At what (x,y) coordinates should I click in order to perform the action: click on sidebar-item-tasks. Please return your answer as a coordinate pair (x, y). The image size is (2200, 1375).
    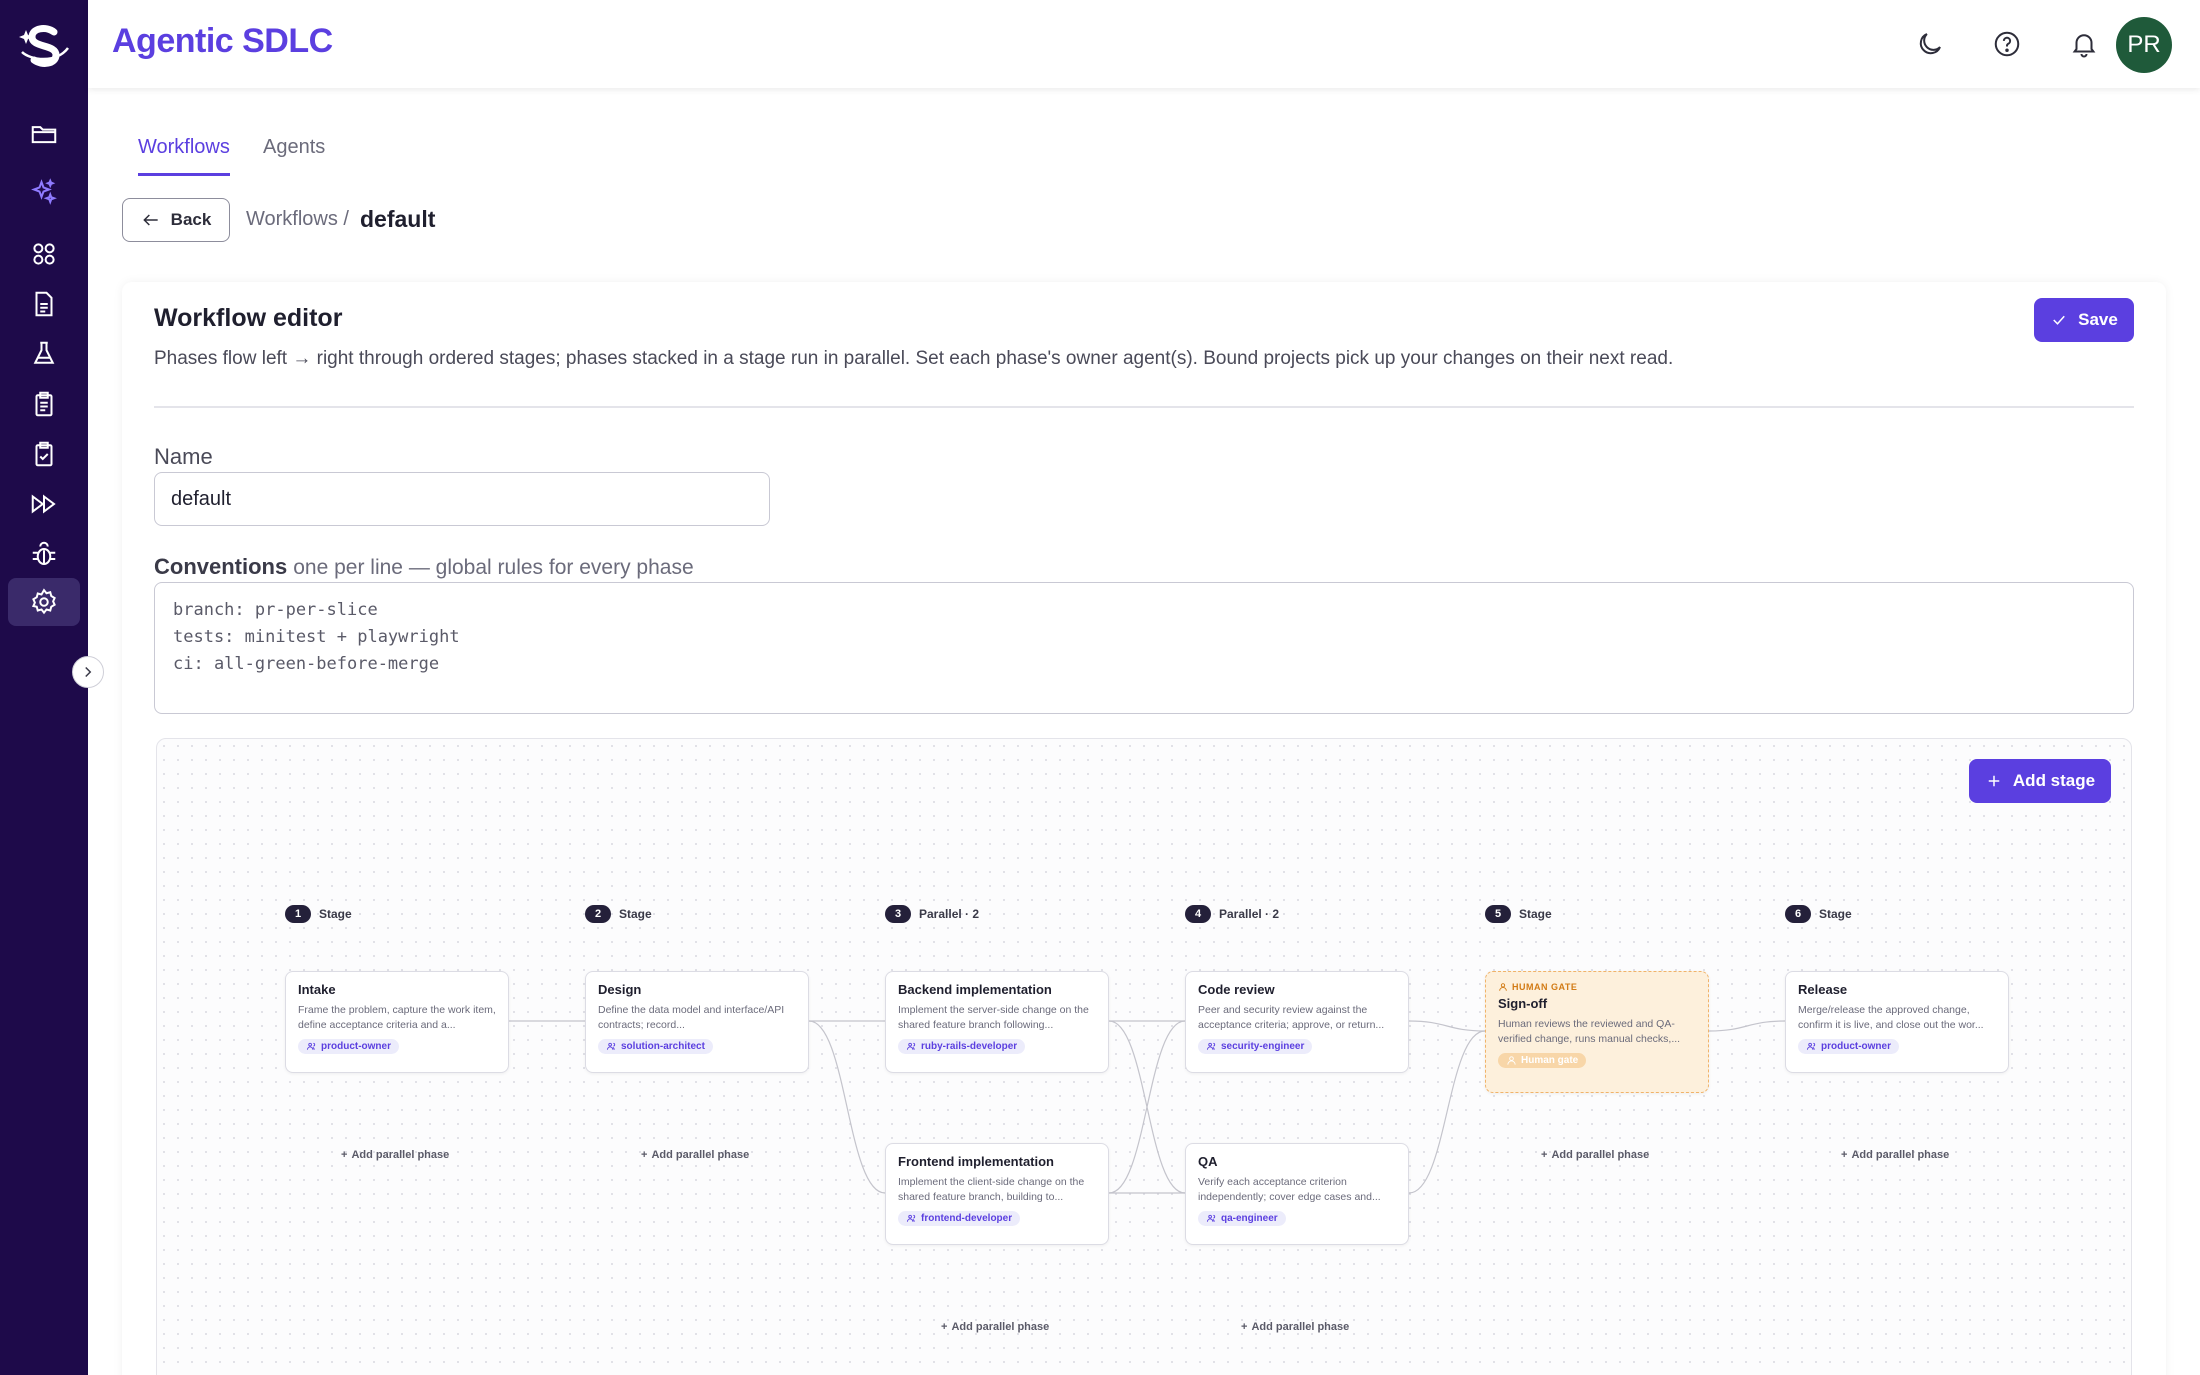
    Looking at the image, I should click on (44, 404).